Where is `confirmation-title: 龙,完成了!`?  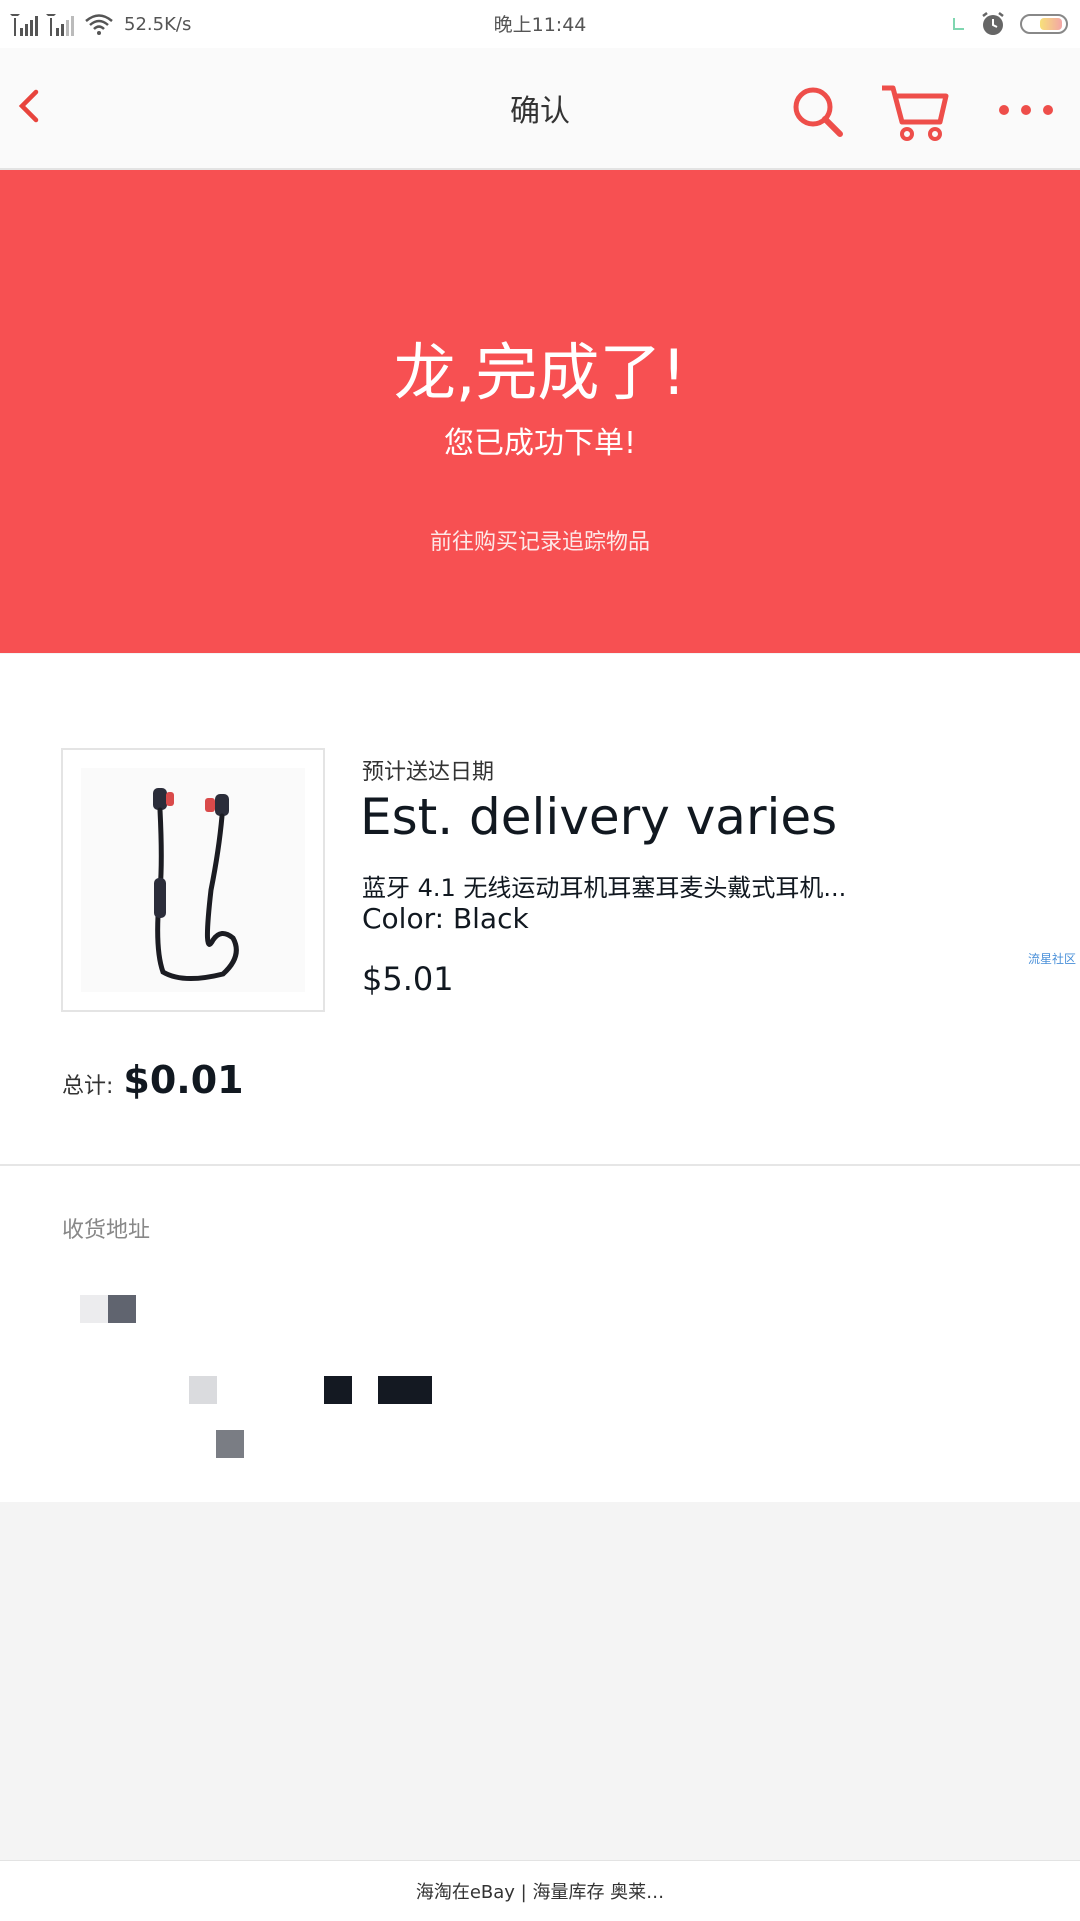
confirmation-title: 龙,完成了! is located at coordinates (540, 372).